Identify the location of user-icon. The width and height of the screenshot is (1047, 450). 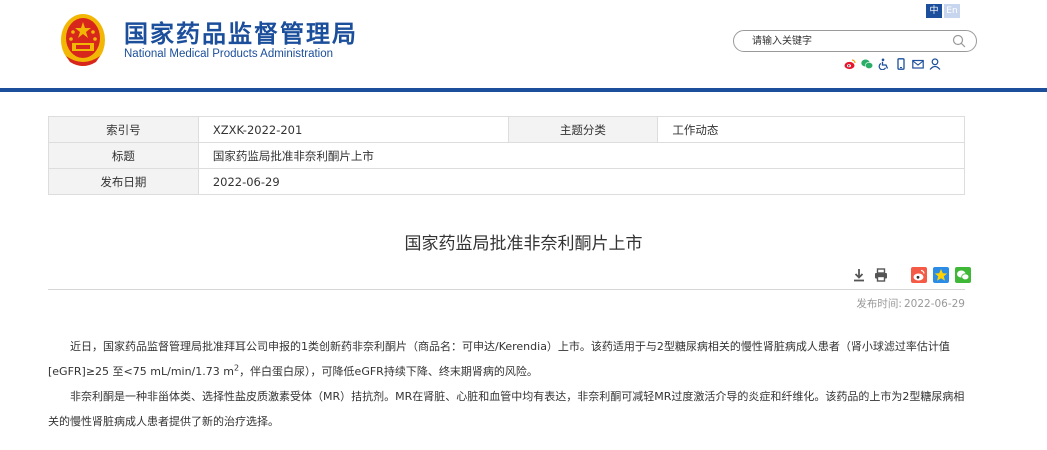
(935, 64).